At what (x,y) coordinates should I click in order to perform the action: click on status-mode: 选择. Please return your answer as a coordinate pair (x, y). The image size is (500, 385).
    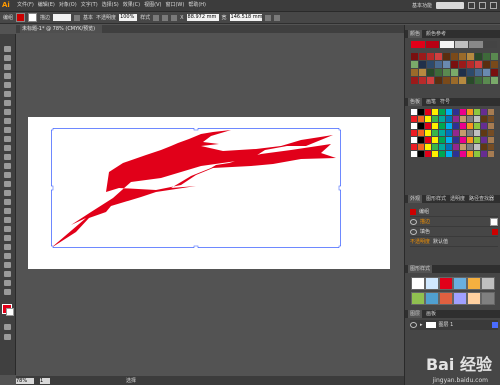
    Looking at the image, I should click on (131, 380).